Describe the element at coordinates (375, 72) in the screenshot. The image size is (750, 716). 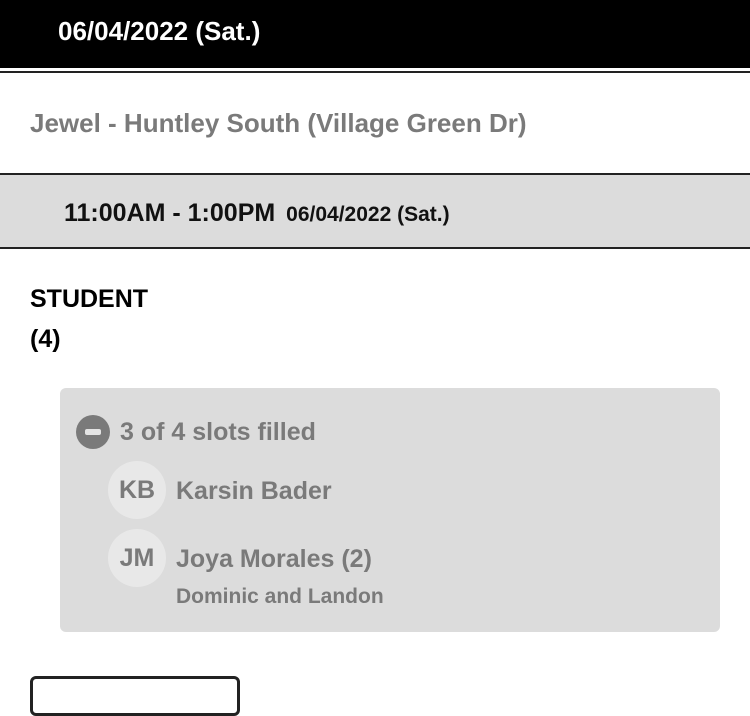
I see `divider` at that location.